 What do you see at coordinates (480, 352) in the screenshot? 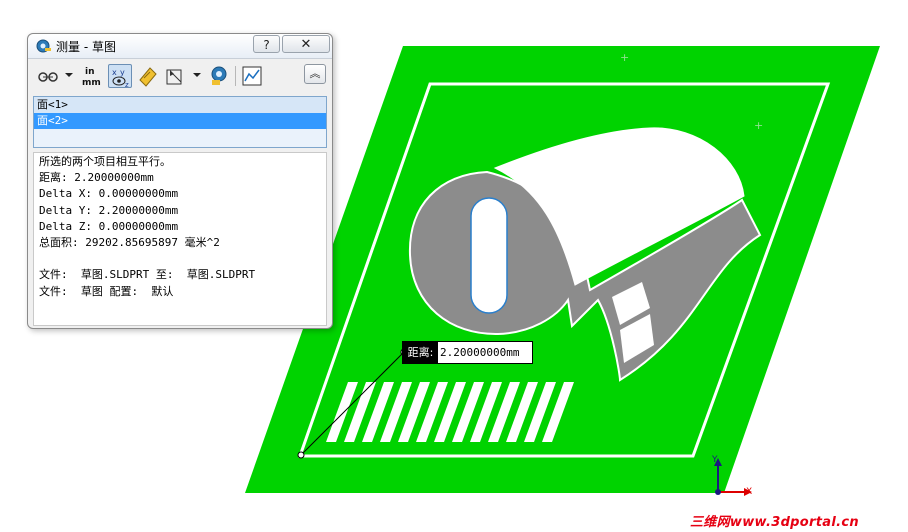
I see `callout-value: 2.20000000mm` at bounding box center [480, 352].